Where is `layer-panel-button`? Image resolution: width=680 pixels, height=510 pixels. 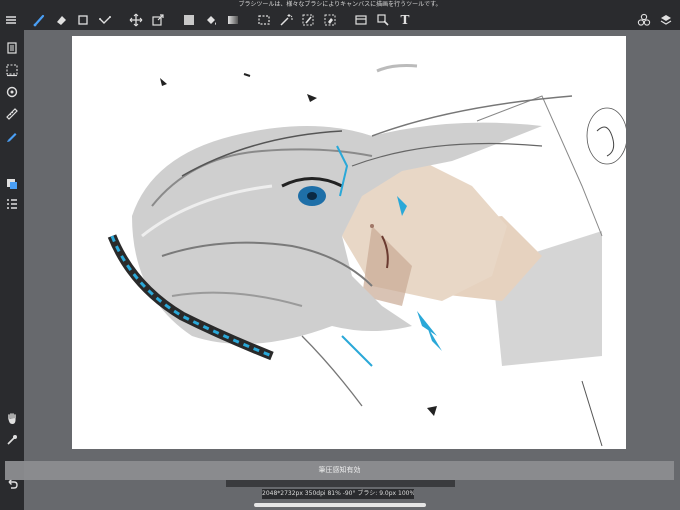 layer-panel-button is located at coordinates (361, 19).